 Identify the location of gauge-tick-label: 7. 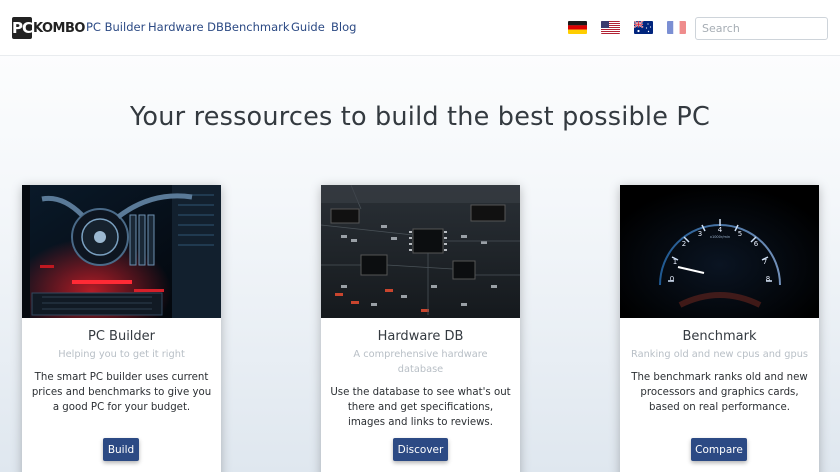
(765, 262).